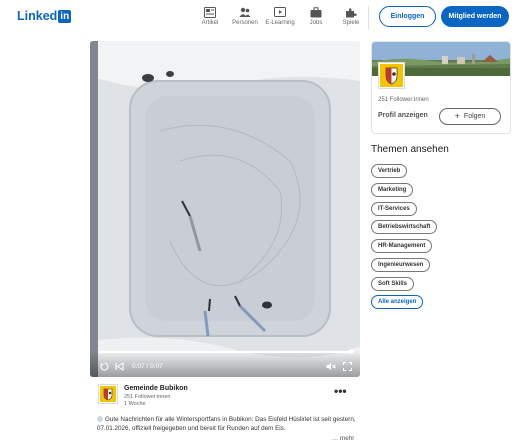 This screenshot has height=445, width=527. What do you see at coordinates (389, 171) in the screenshot?
I see `topic-pill: Vertrieb` at bounding box center [389, 171].